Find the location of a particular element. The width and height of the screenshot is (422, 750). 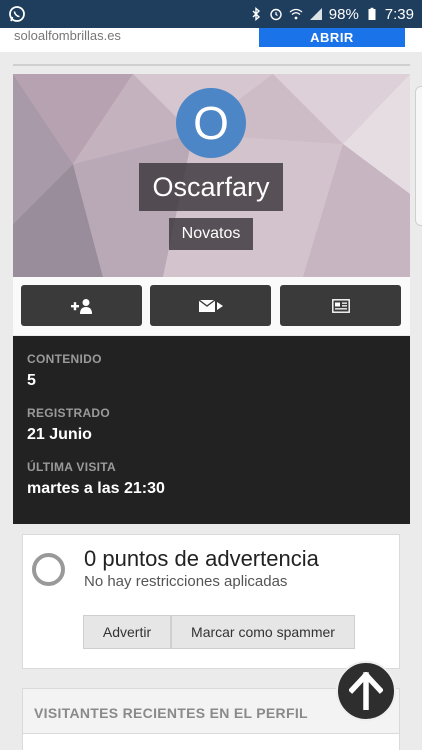

follow-button is located at coordinates (81, 305).